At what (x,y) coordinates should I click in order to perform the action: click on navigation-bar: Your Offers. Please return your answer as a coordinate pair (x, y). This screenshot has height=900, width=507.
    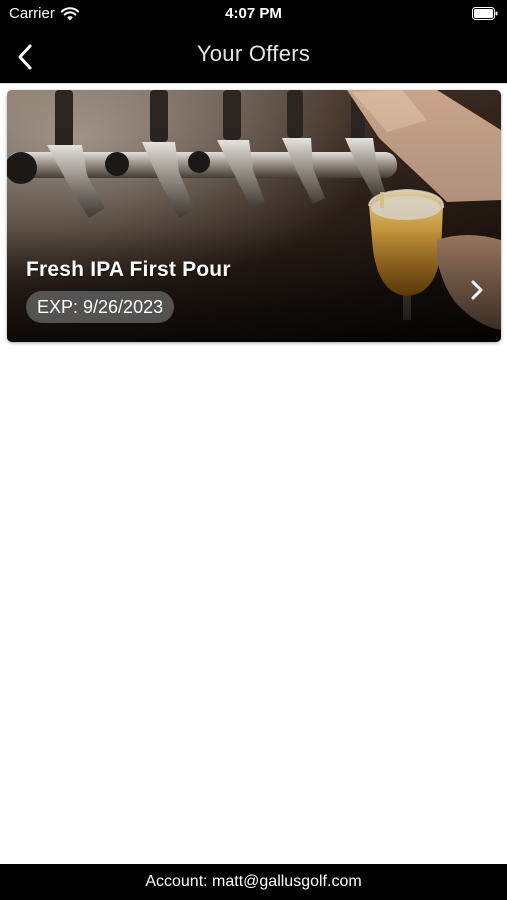
    Looking at the image, I should click on (253, 56).